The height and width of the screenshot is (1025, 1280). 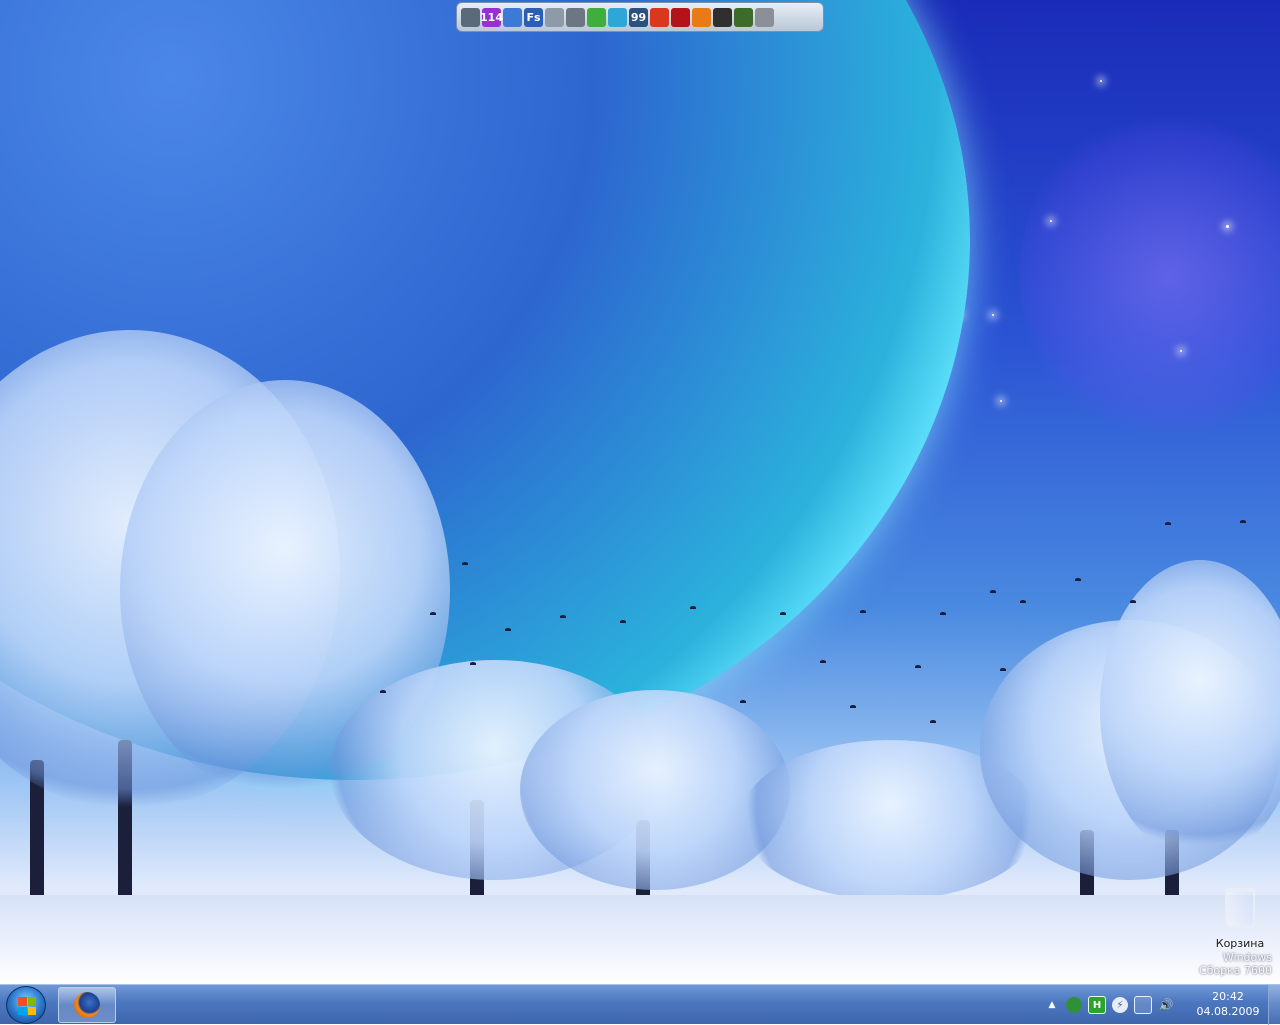 What do you see at coordinates (640, 939) in the screenshot?
I see `snow-ground` at bounding box center [640, 939].